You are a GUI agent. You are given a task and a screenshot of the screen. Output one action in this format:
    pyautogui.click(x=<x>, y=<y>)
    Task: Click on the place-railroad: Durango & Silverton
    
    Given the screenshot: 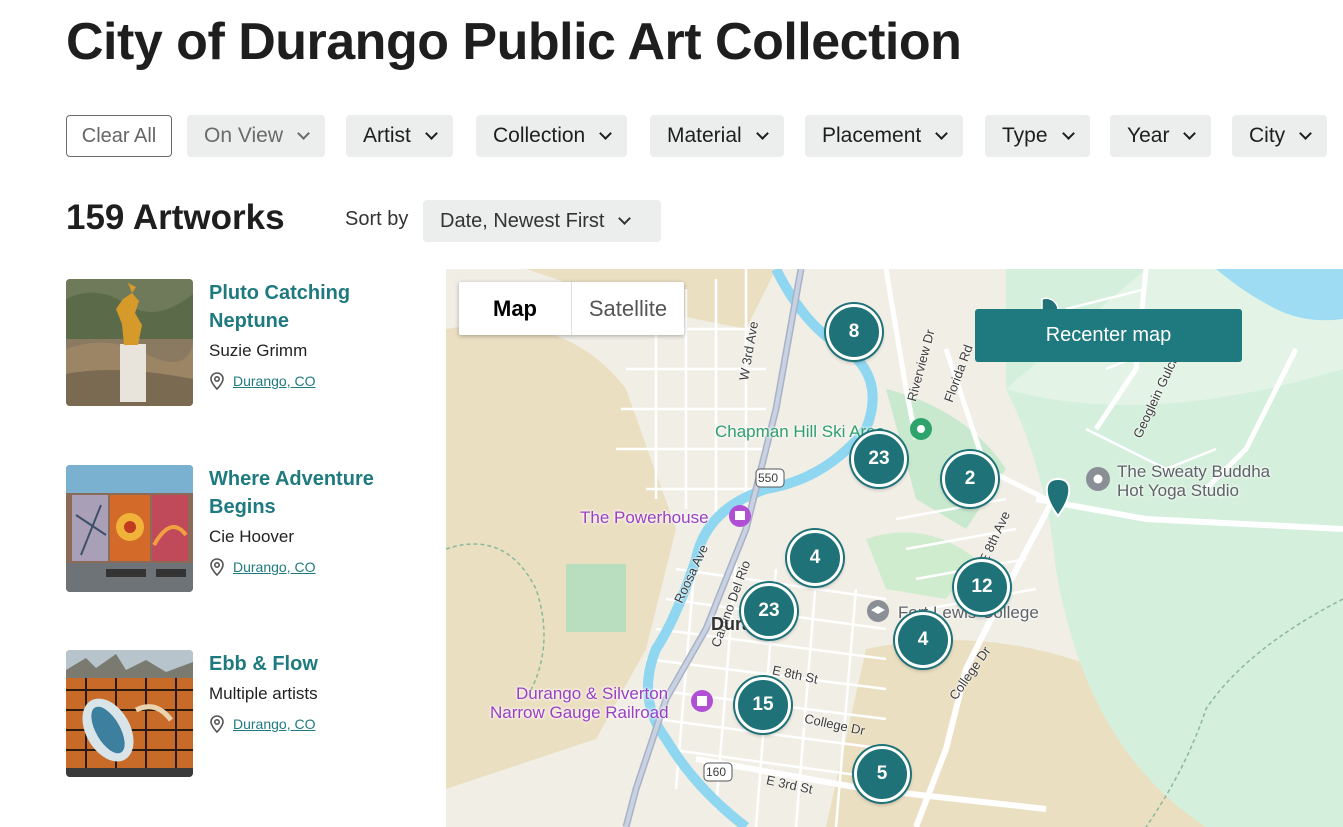 What is the action you would take?
    pyautogui.click(x=592, y=694)
    